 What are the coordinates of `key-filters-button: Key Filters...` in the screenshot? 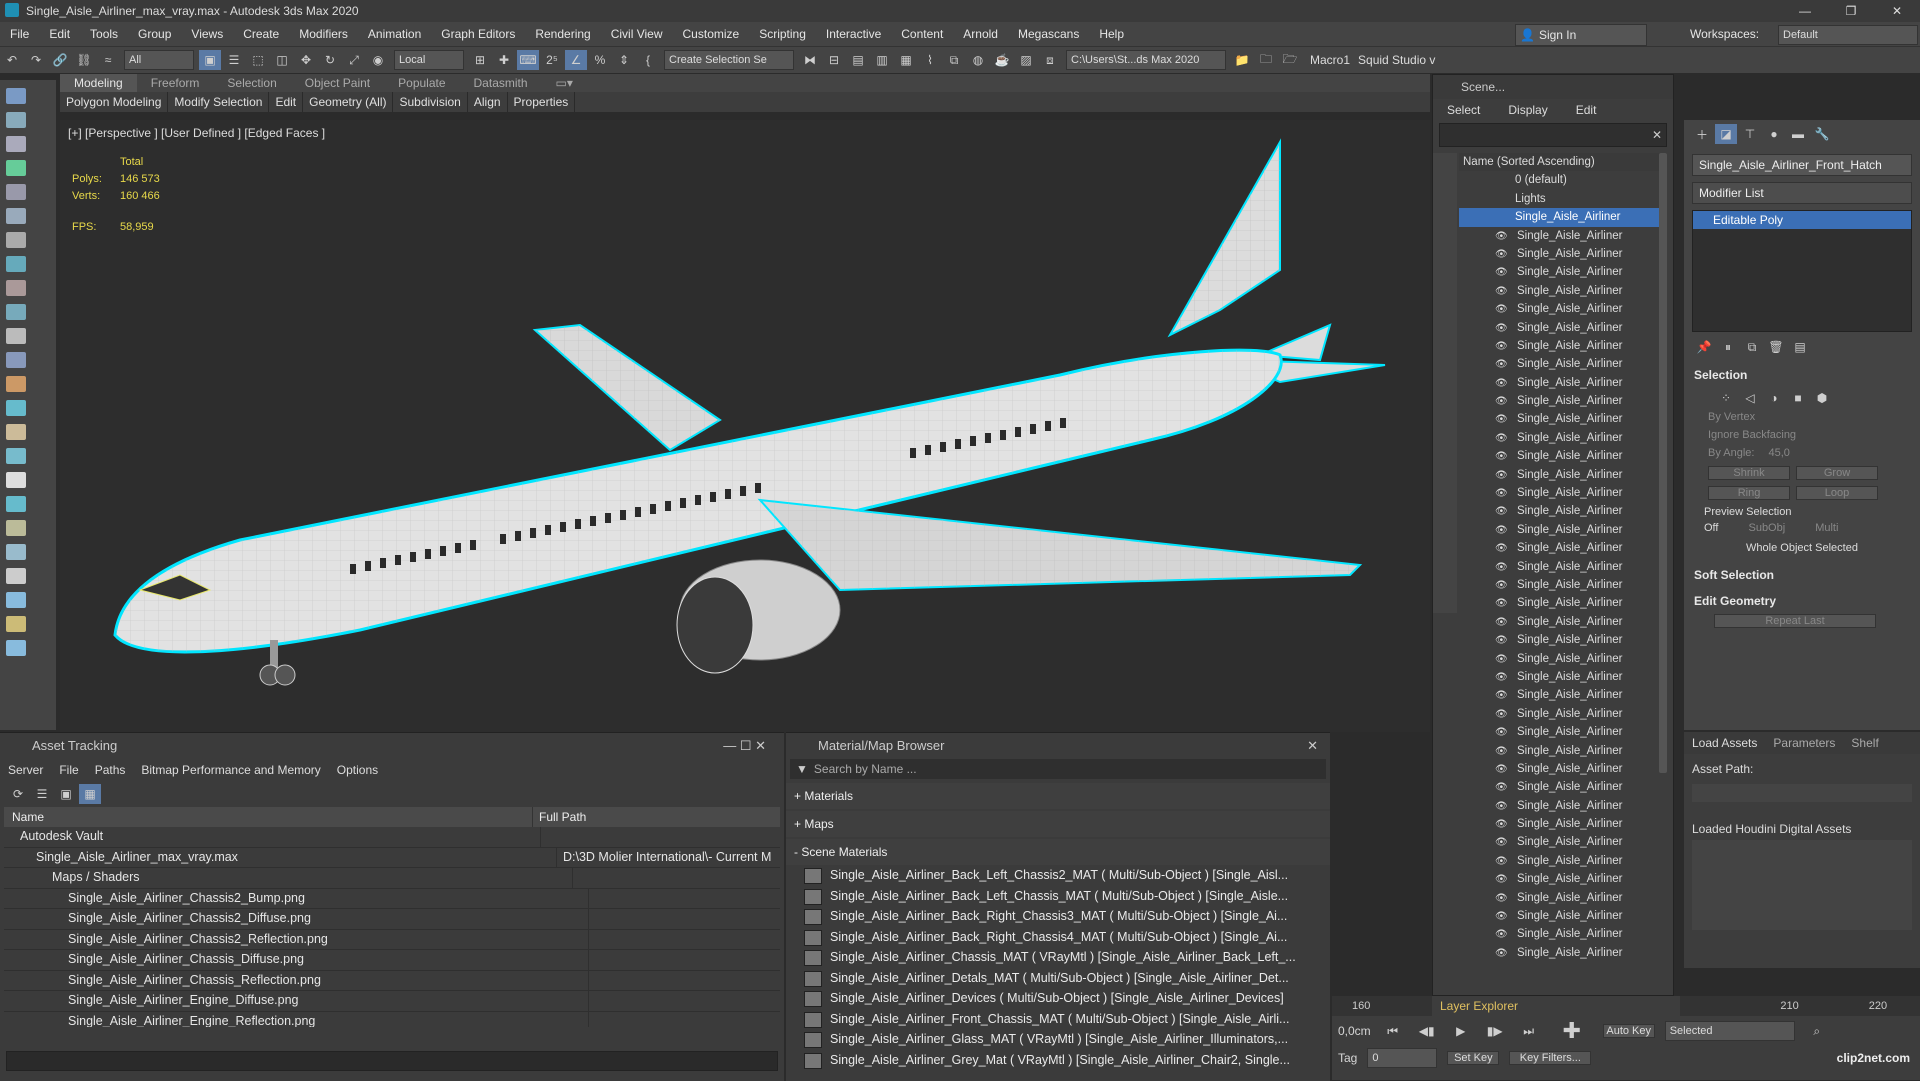 It's located at (1550, 1058).